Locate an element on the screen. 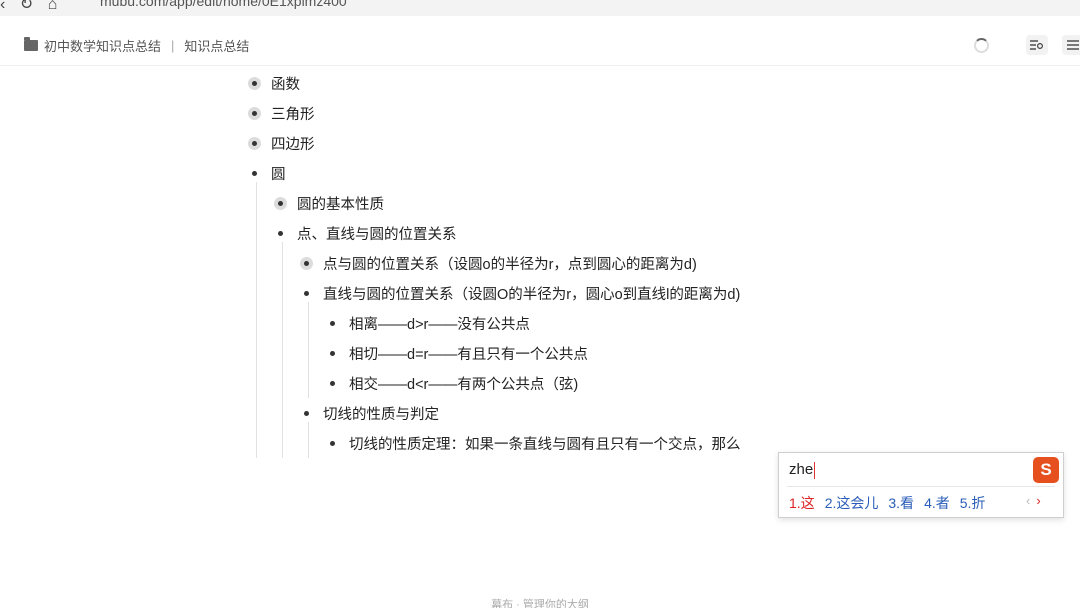  loading-spinner-icon is located at coordinates (981, 45).